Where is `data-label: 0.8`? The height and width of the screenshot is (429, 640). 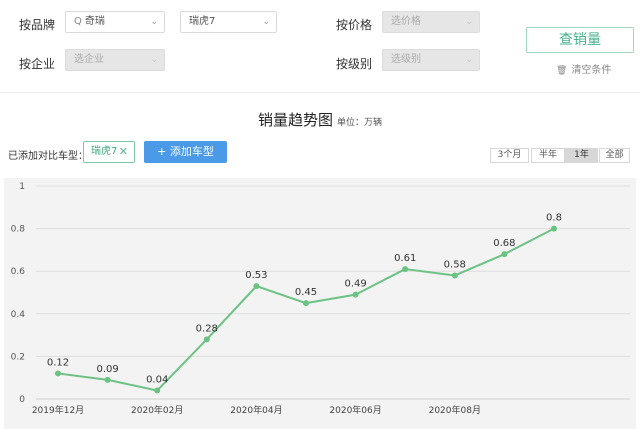
data-label: 0.8 is located at coordinates (554, 218).